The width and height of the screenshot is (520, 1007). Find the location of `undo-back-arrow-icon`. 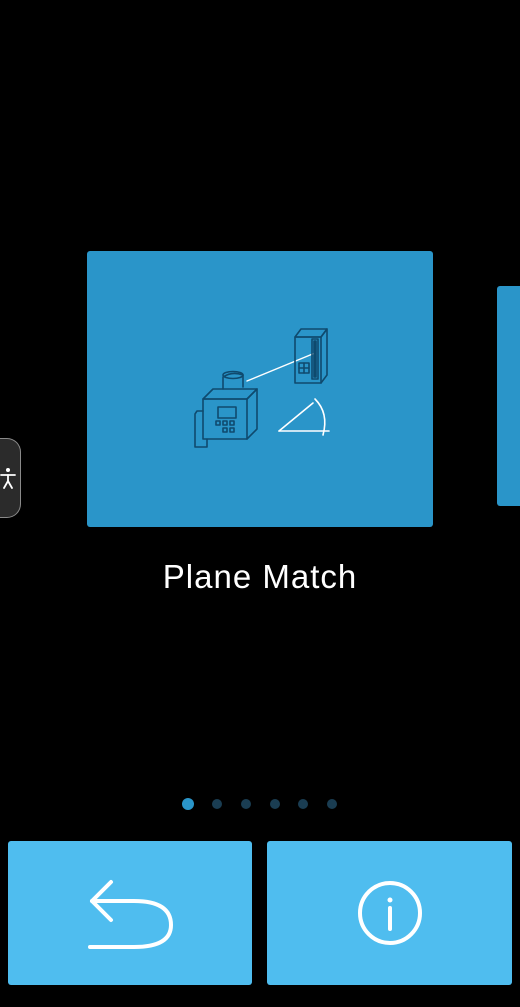

undo-back-arrow-icon is located at coordinates (130, 914).